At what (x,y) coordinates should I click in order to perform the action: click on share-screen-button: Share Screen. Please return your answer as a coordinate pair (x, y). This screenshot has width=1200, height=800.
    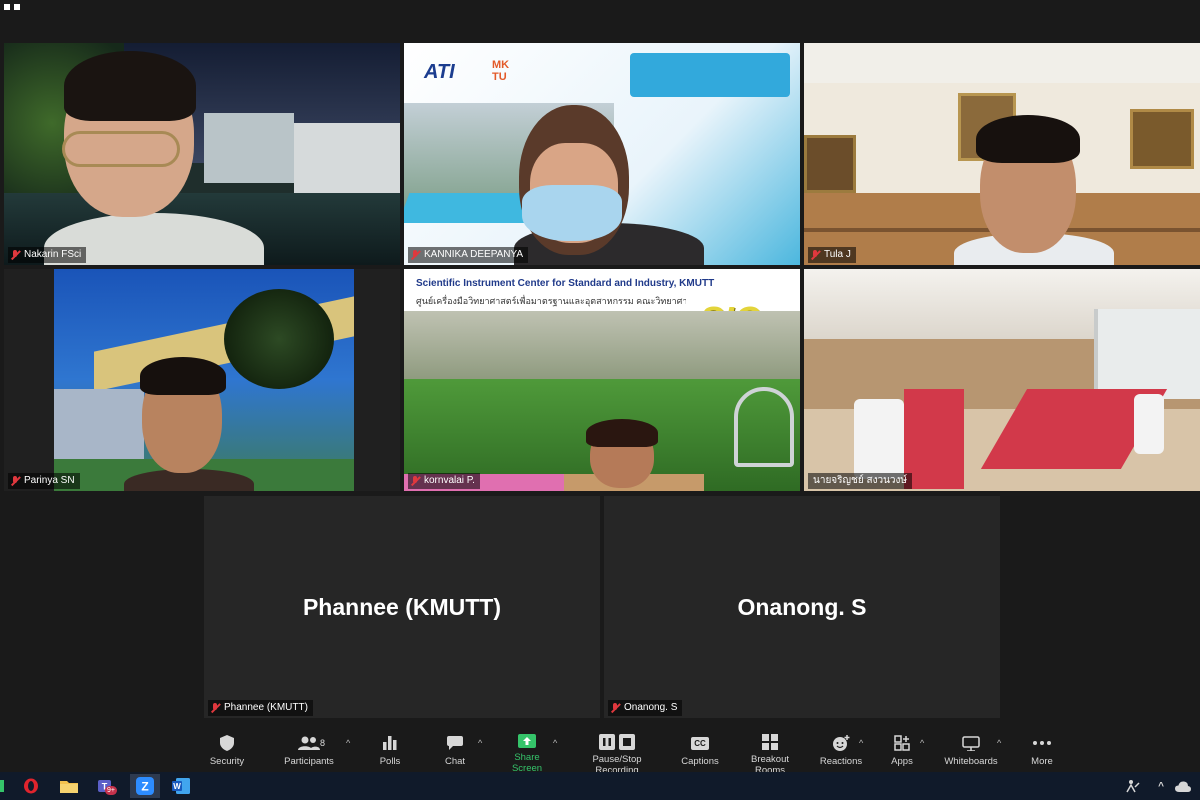
    Looking at the image, I should click on (527, 754).